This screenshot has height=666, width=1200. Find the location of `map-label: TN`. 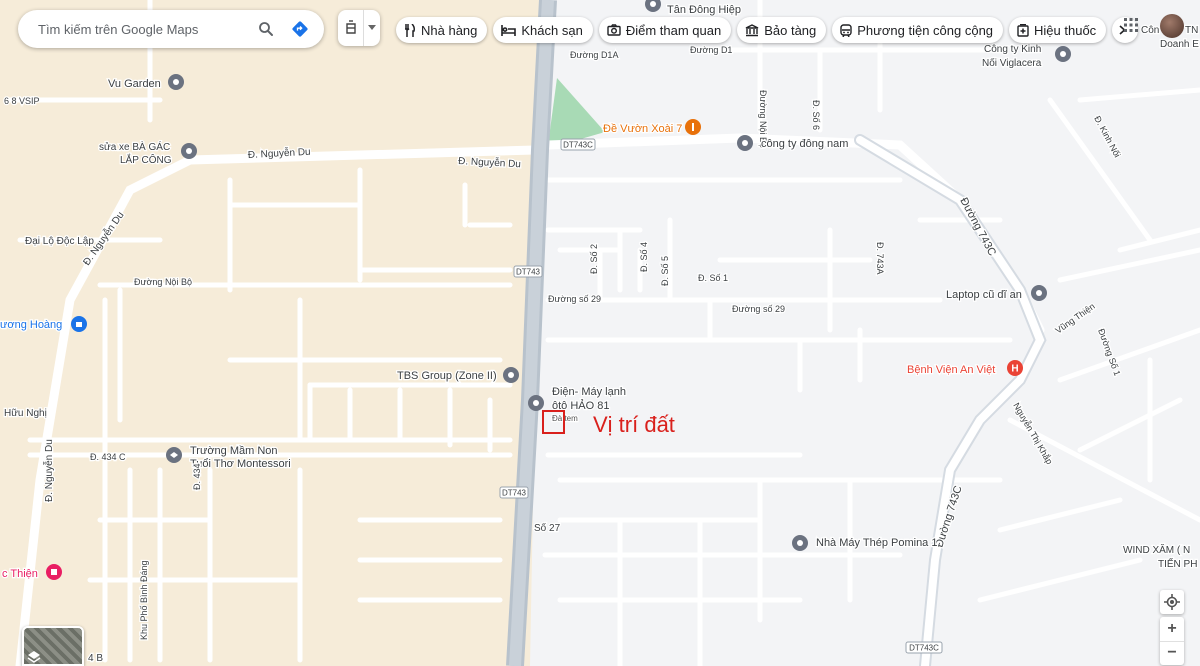

map-label: TN is located at coordinates (1191, 30).